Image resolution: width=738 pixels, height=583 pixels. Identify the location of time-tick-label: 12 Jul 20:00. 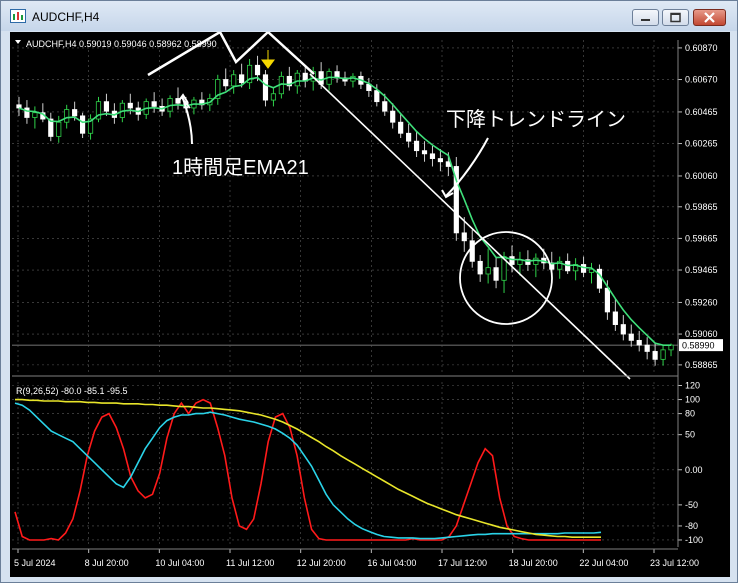
(321, 563).